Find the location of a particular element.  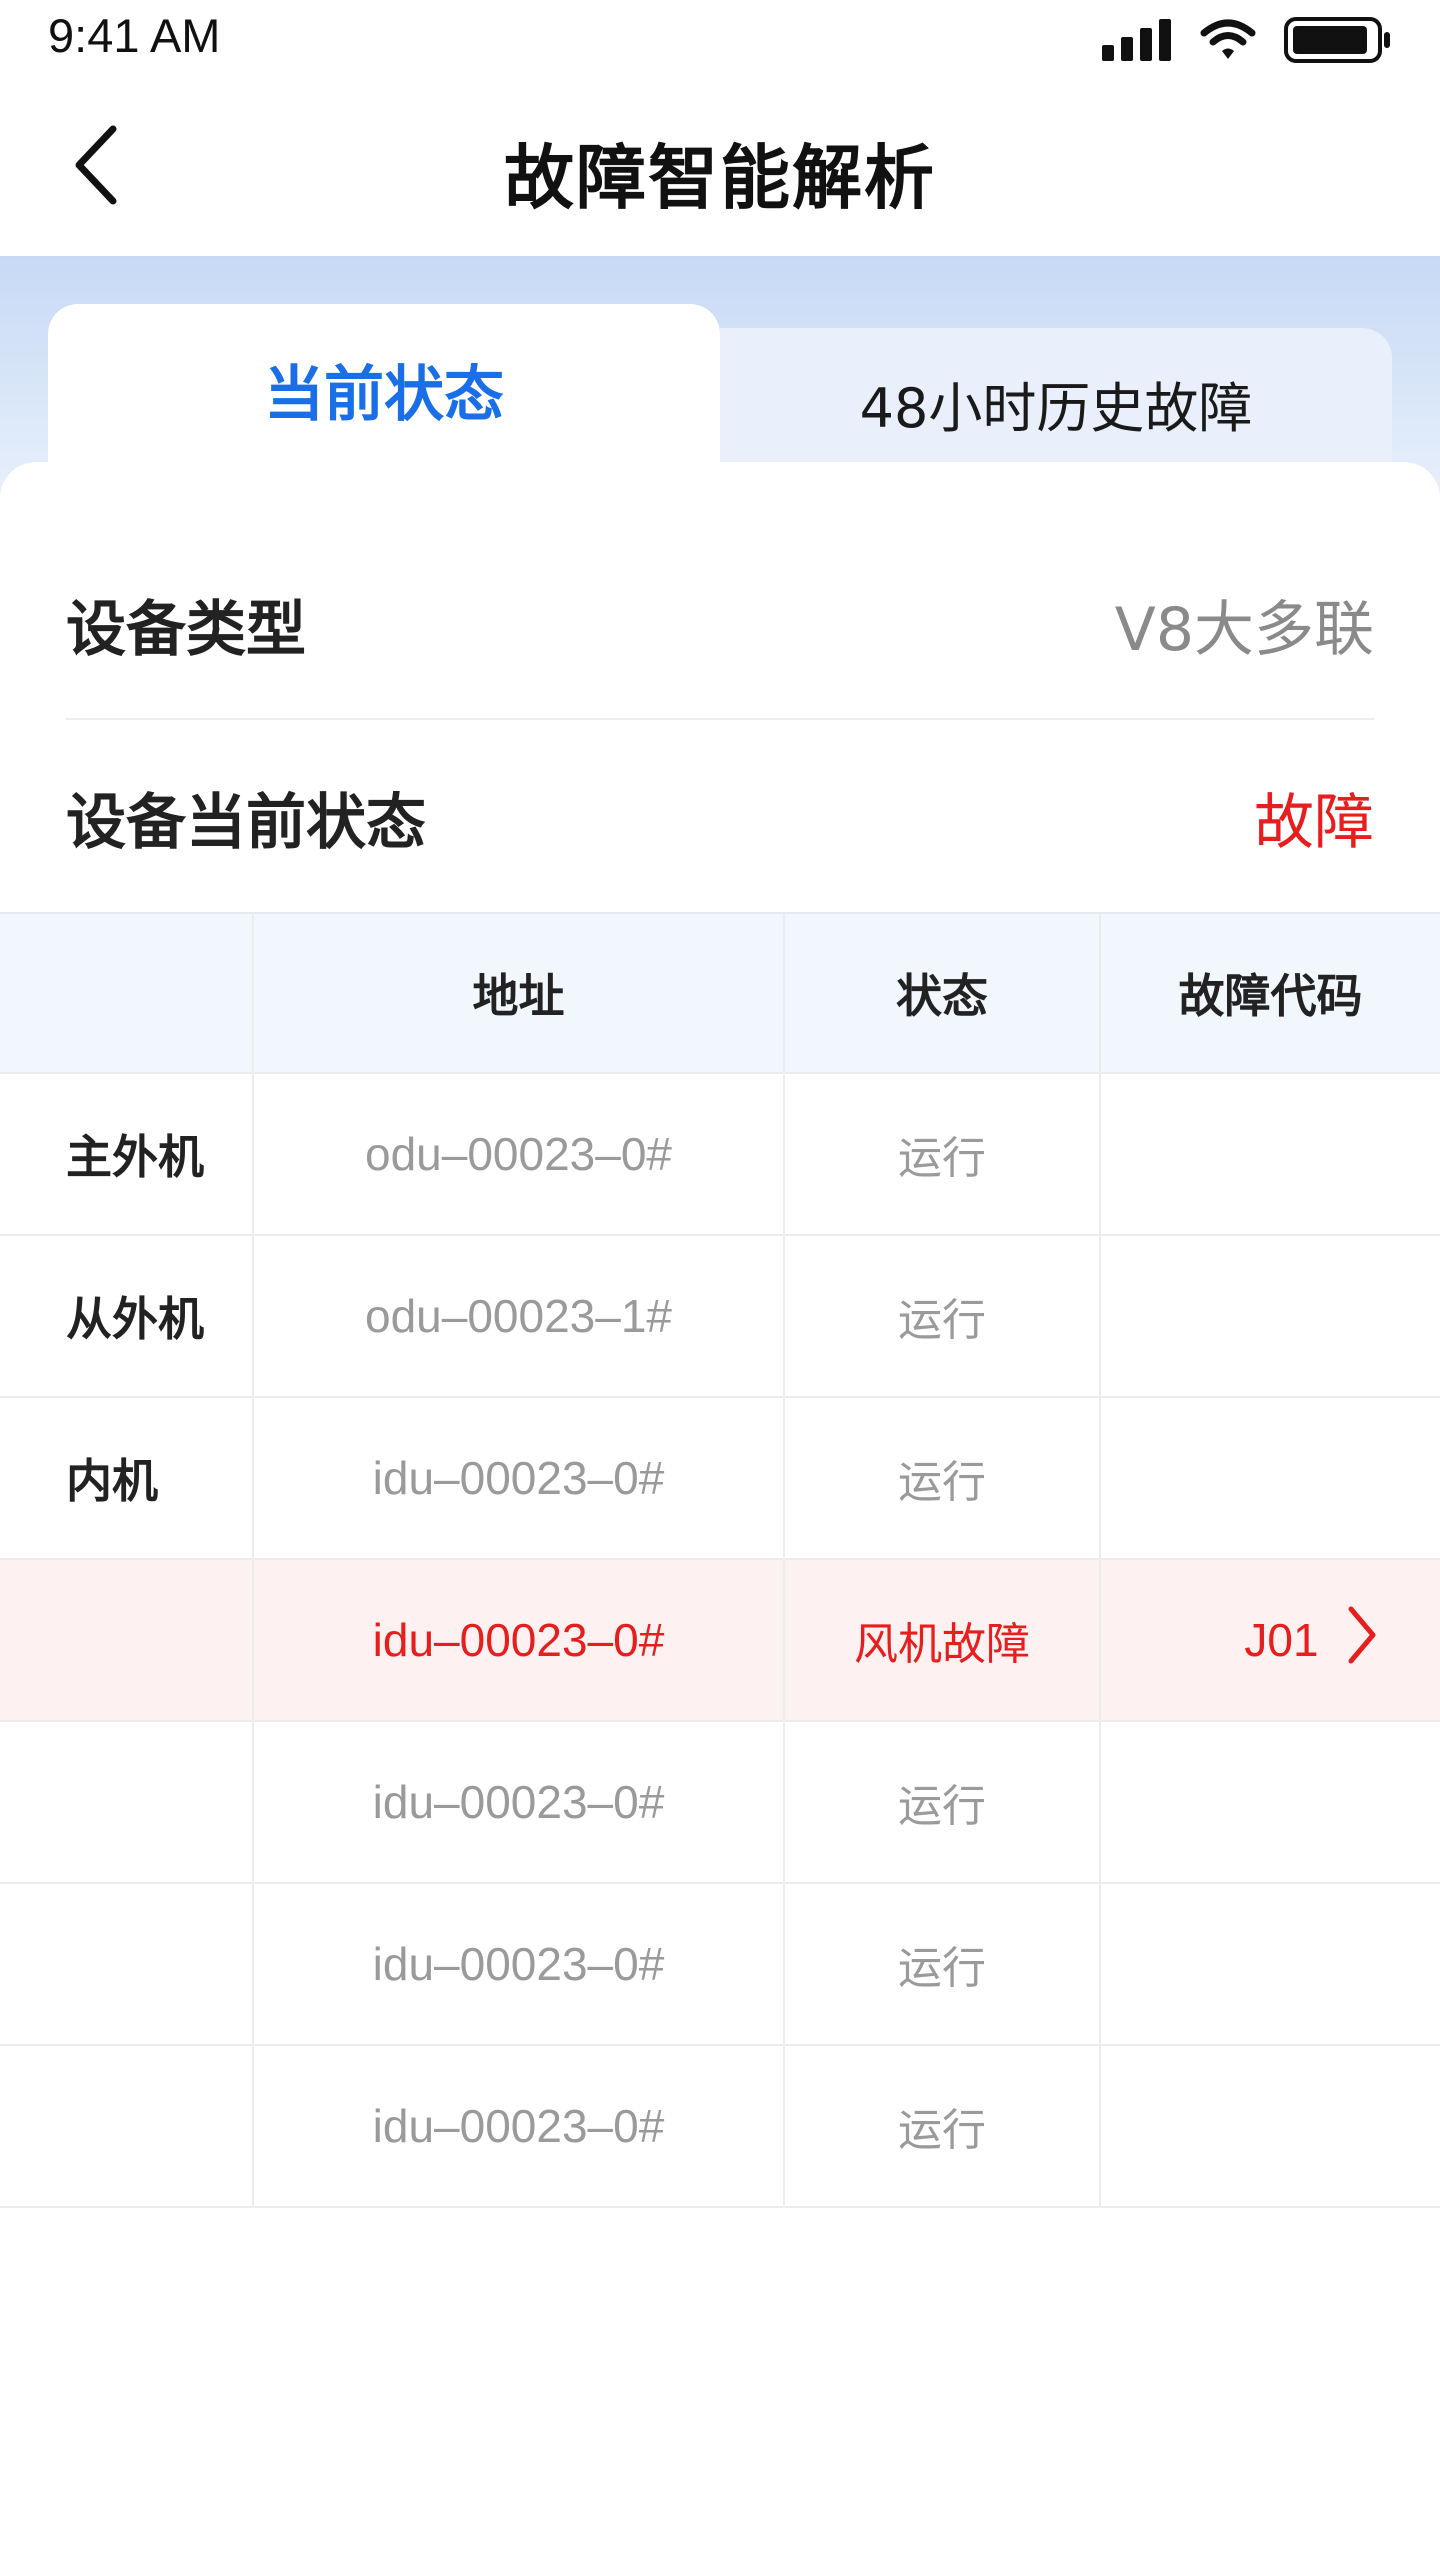

signal-icon is located at coordinates (1137, 42).